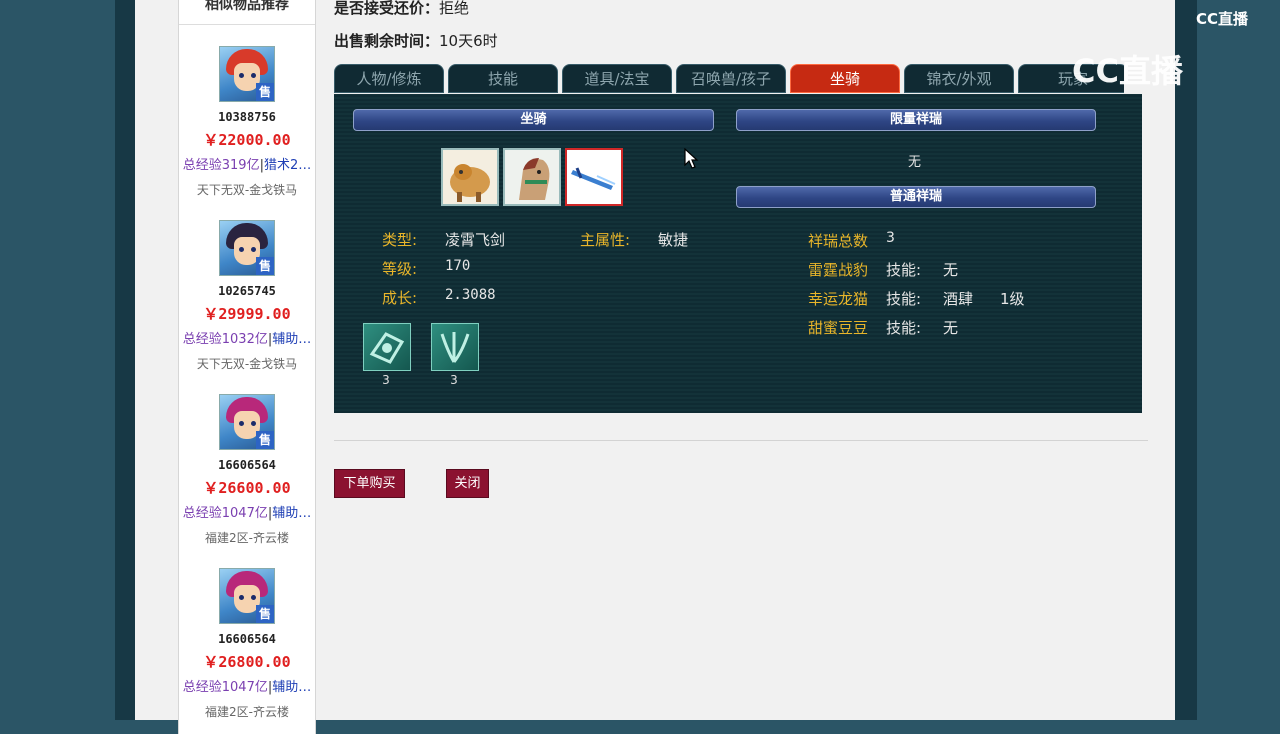  I want to click on xiangrui-skill-level: 1级, so click(1012, 299).